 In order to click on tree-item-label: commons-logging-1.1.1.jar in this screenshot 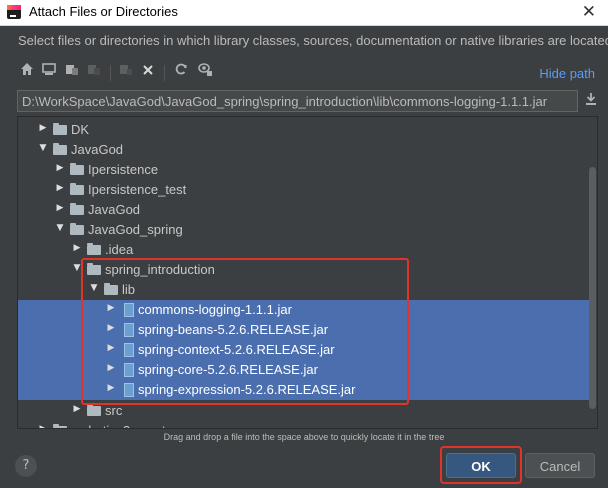, I will do `click(215, 309)`.